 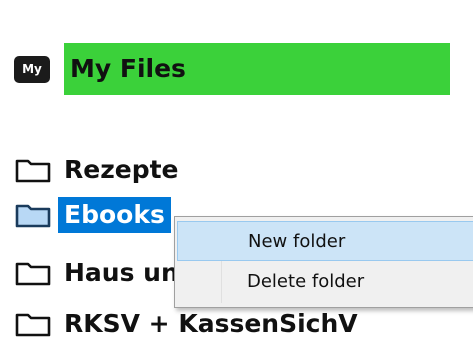 I want to click on tree-item-label: Rezepte, so click(x=121, y=169).